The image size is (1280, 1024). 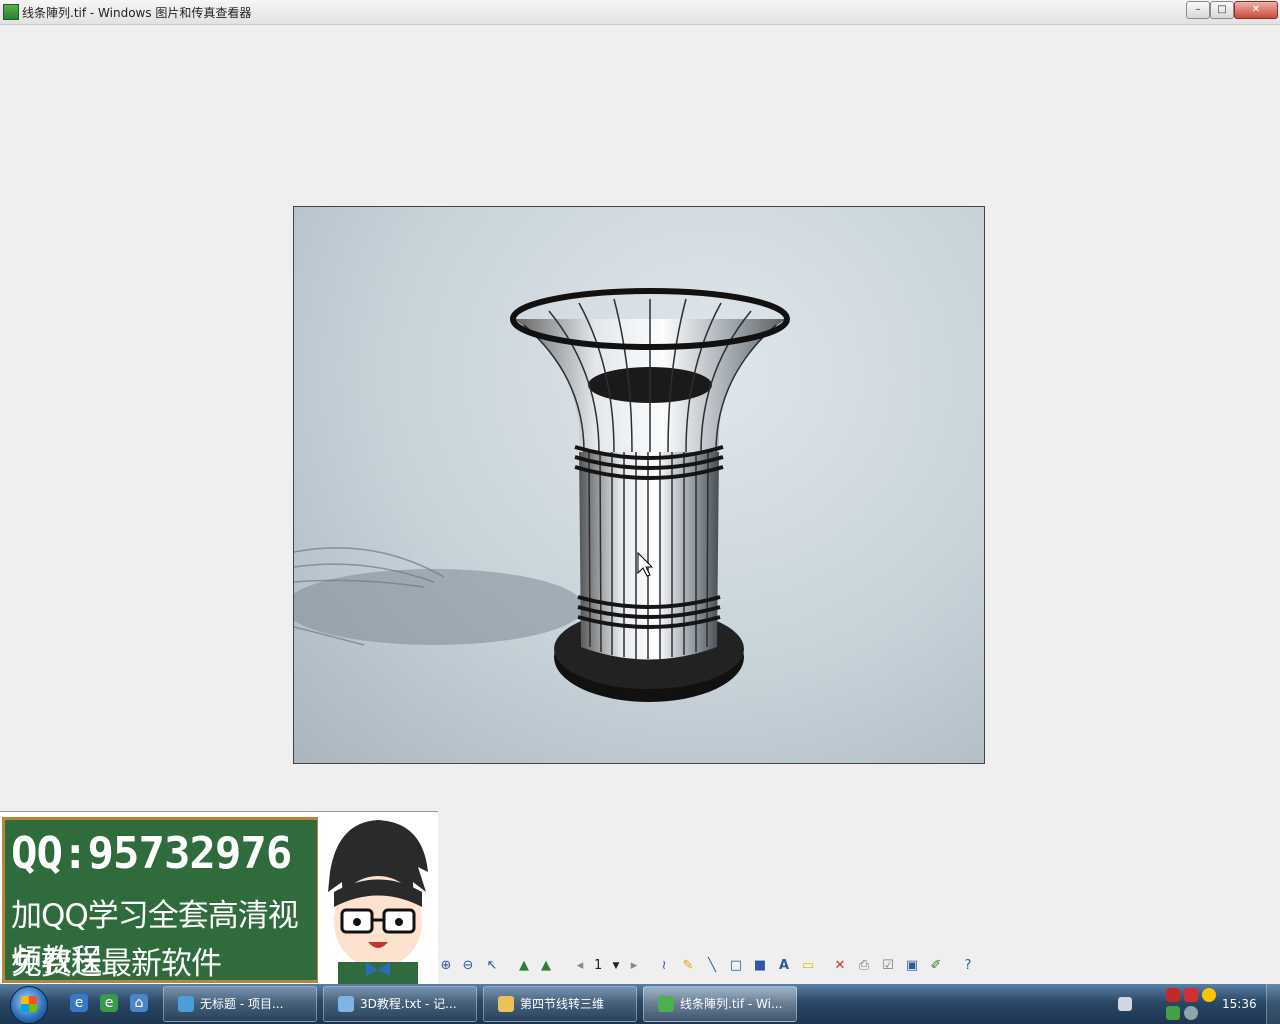 I want to click on volume-icon, so click(x=1191, y=1013).